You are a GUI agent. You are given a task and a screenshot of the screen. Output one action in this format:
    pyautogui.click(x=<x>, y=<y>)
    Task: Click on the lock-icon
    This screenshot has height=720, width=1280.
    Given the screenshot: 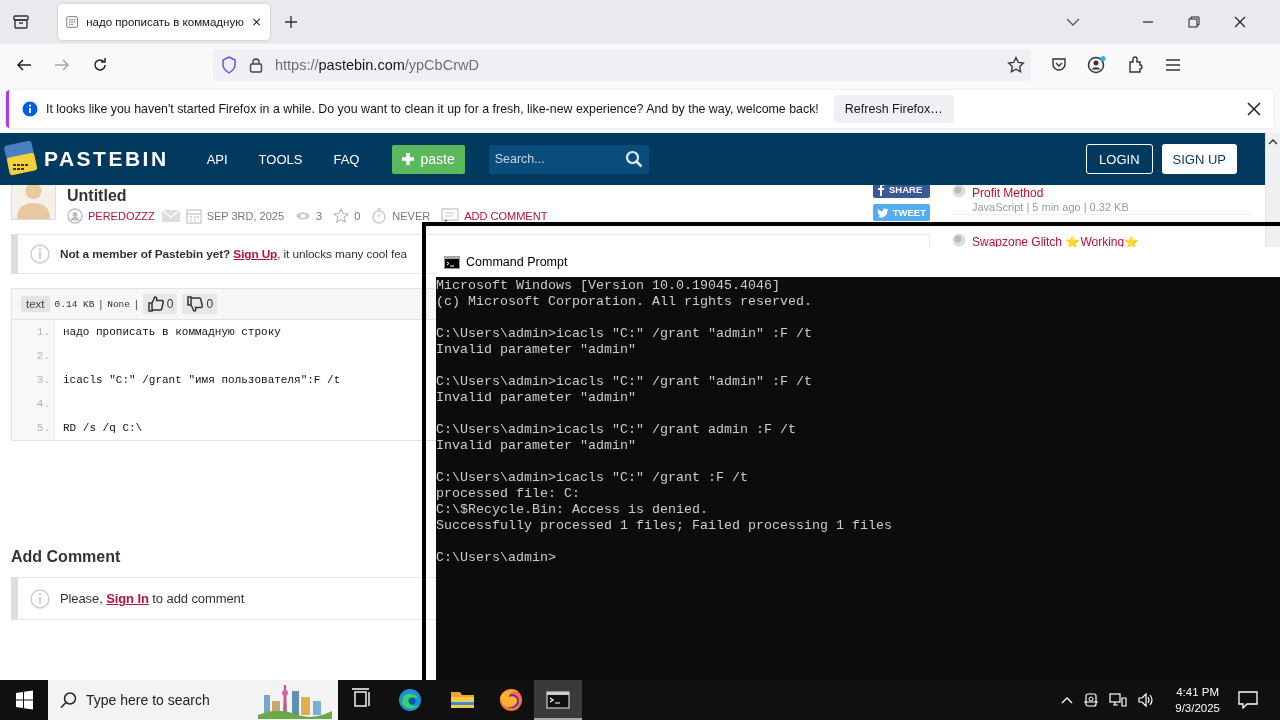 What is the action you would take?
    pyautogui.click(x=256, y=65)
    